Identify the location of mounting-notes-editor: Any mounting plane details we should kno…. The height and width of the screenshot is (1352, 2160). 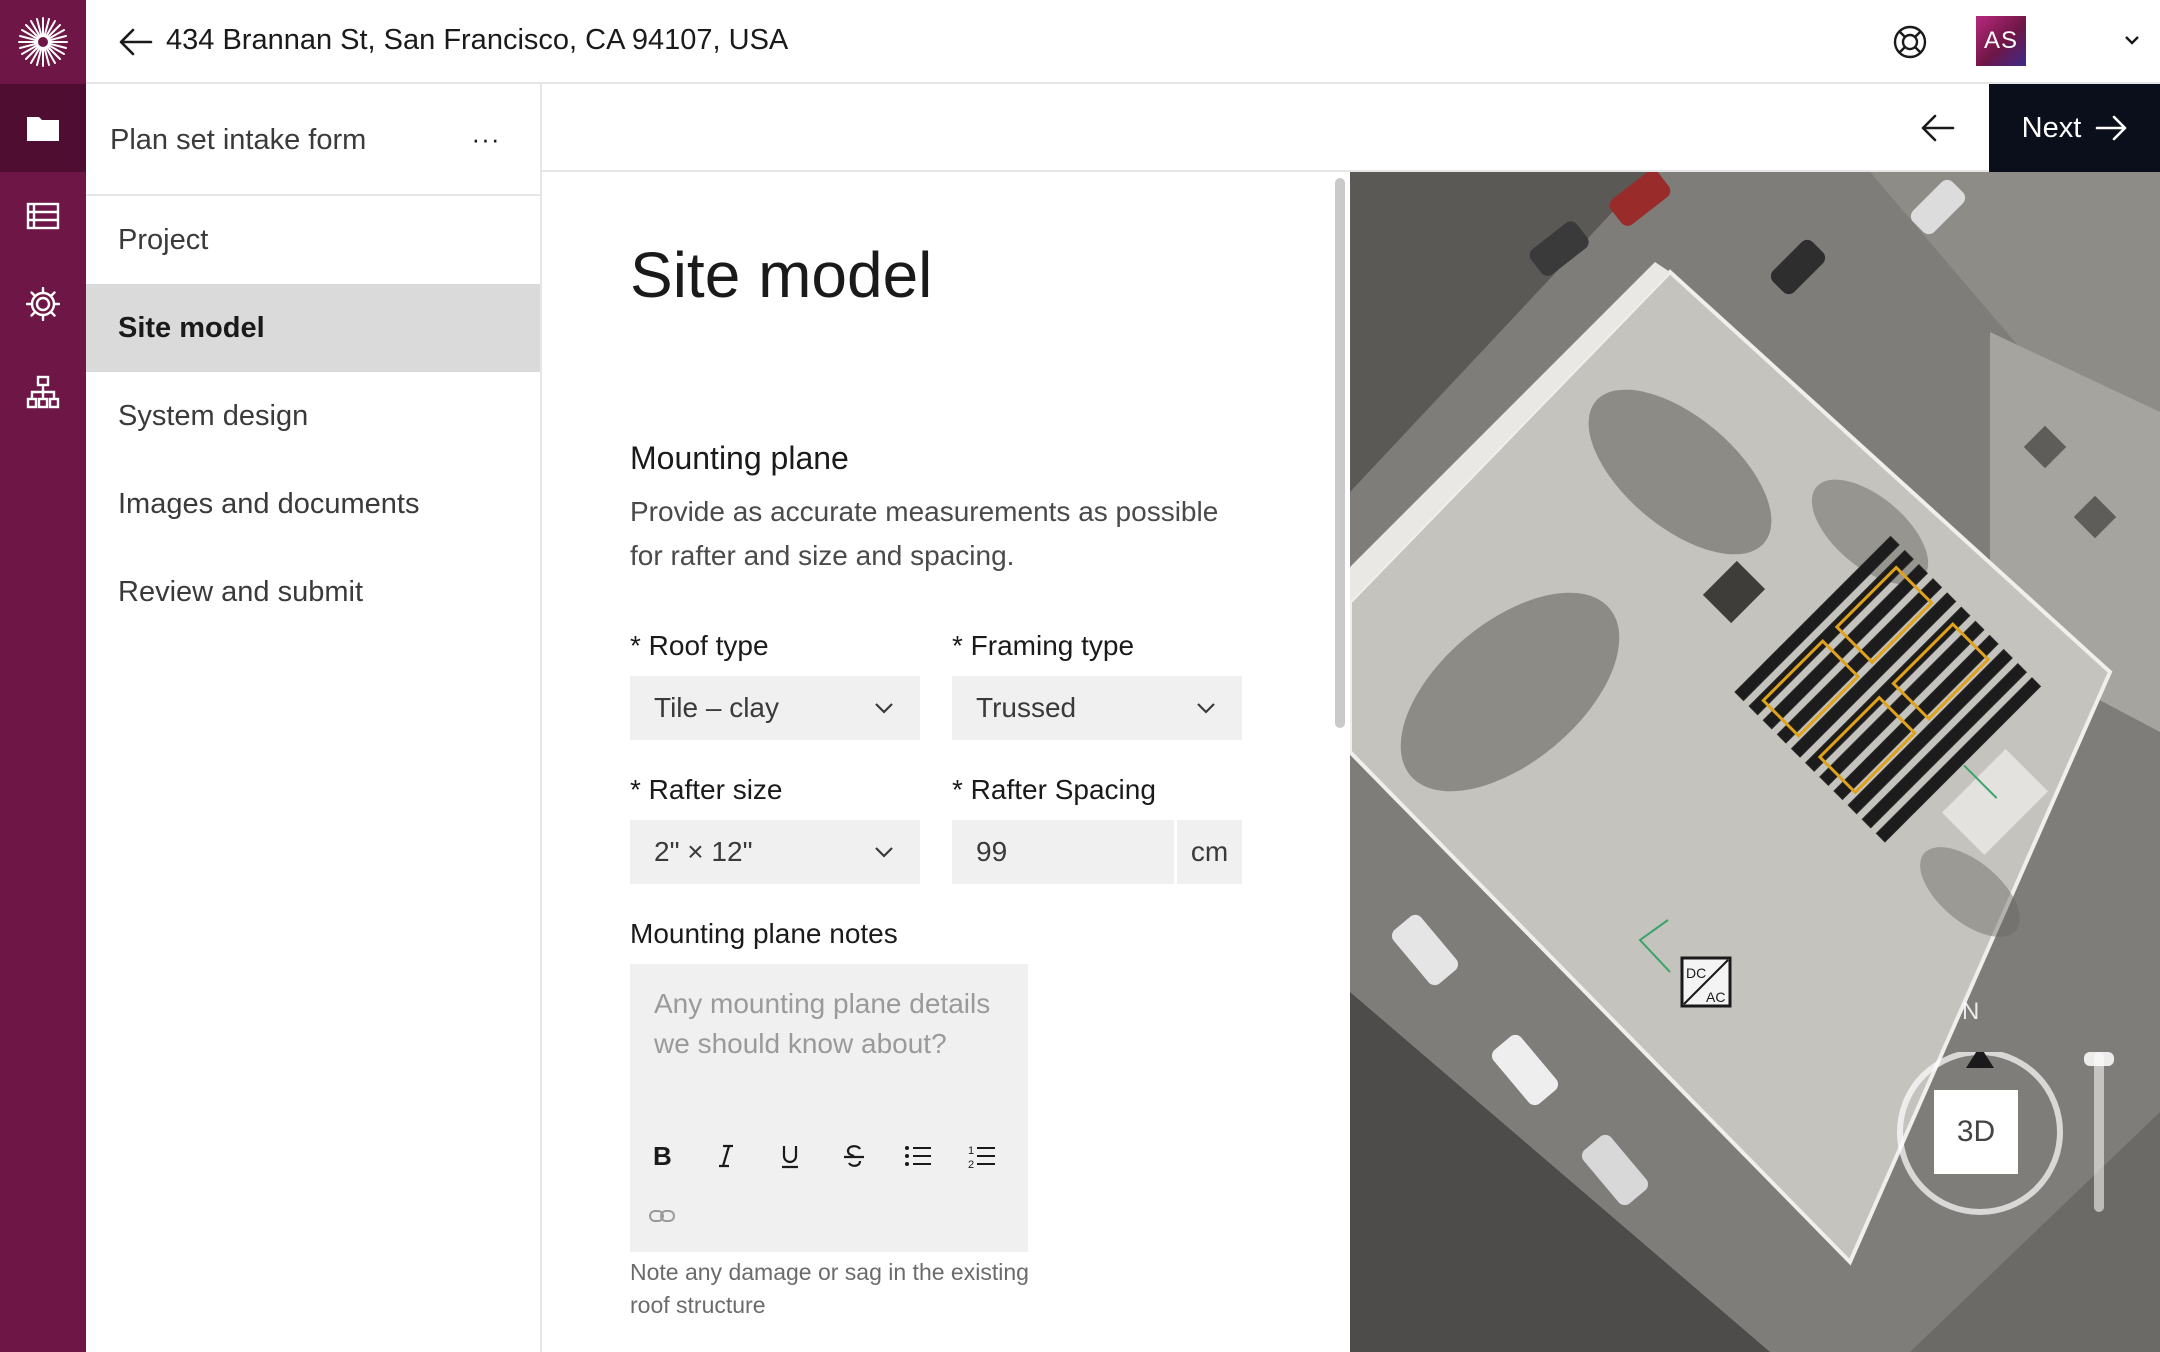
(829, 1108).